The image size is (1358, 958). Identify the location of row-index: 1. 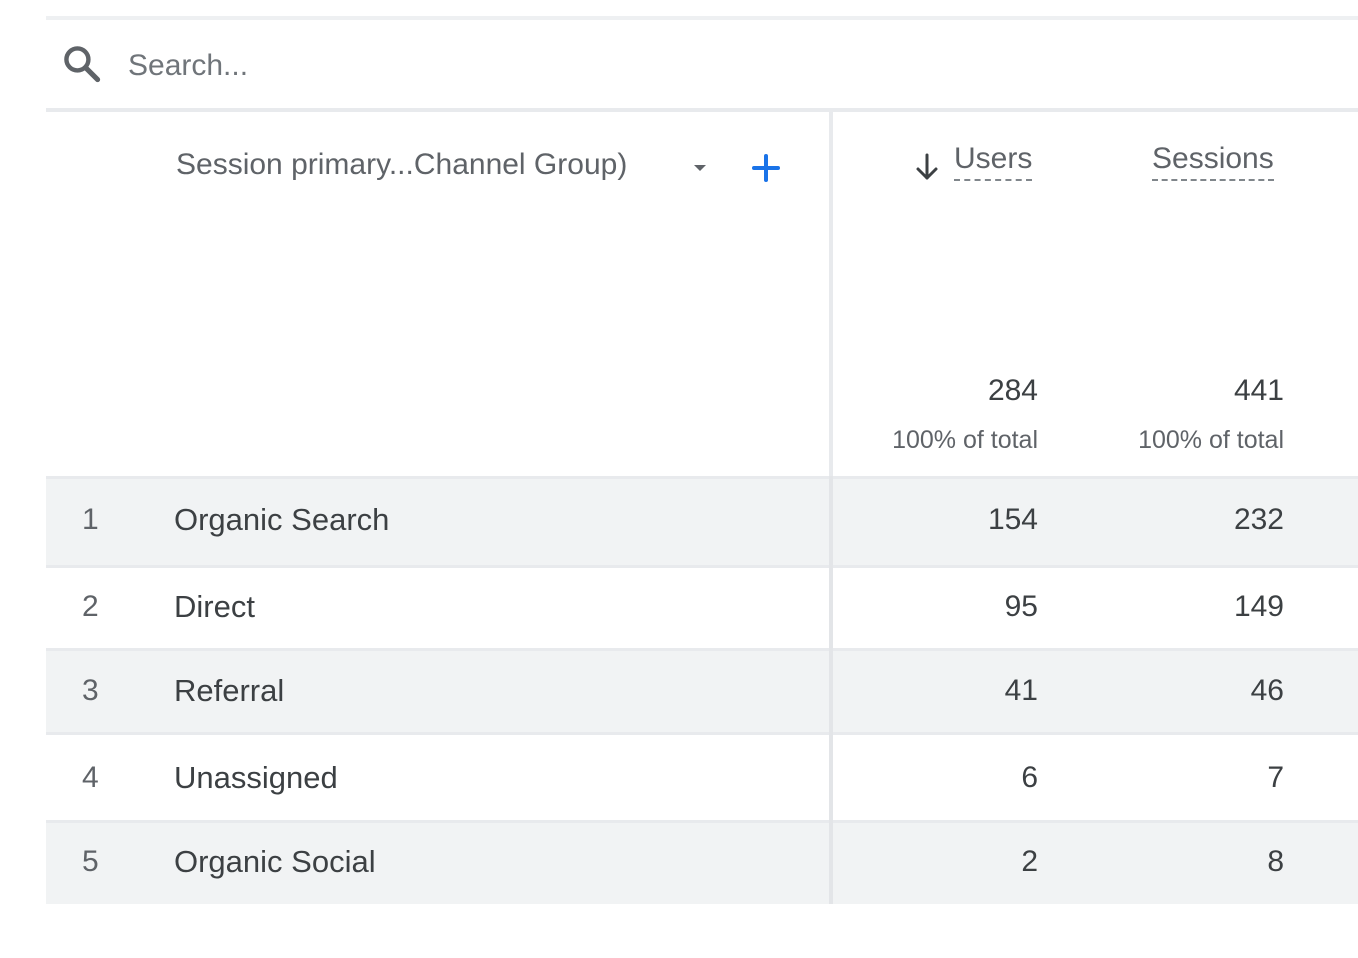
(90, 519).